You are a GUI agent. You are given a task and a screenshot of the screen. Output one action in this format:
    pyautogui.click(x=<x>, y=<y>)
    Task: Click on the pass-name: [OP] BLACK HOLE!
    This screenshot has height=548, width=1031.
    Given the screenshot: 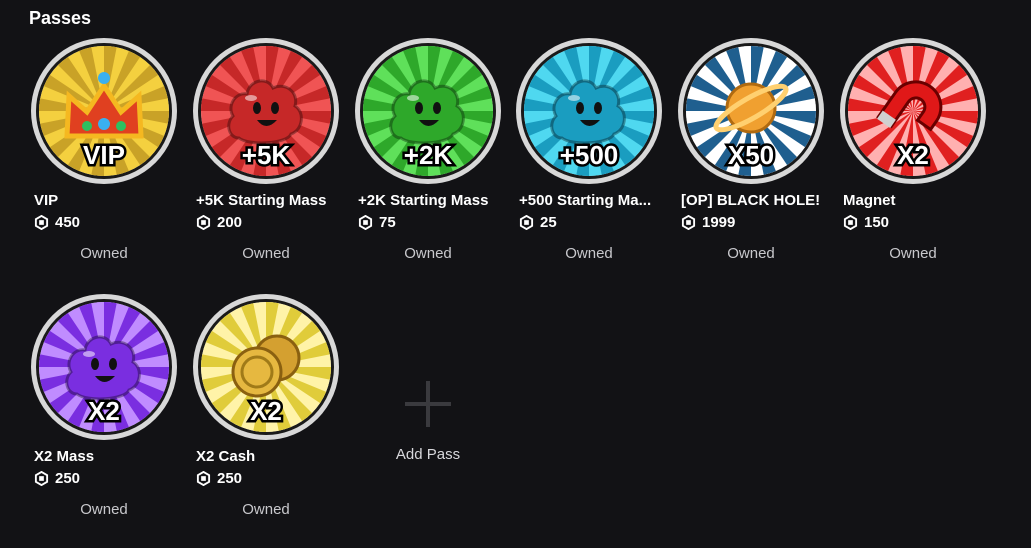 What is the action you would take?
    pyautogui.click(x=751, y=200)
    